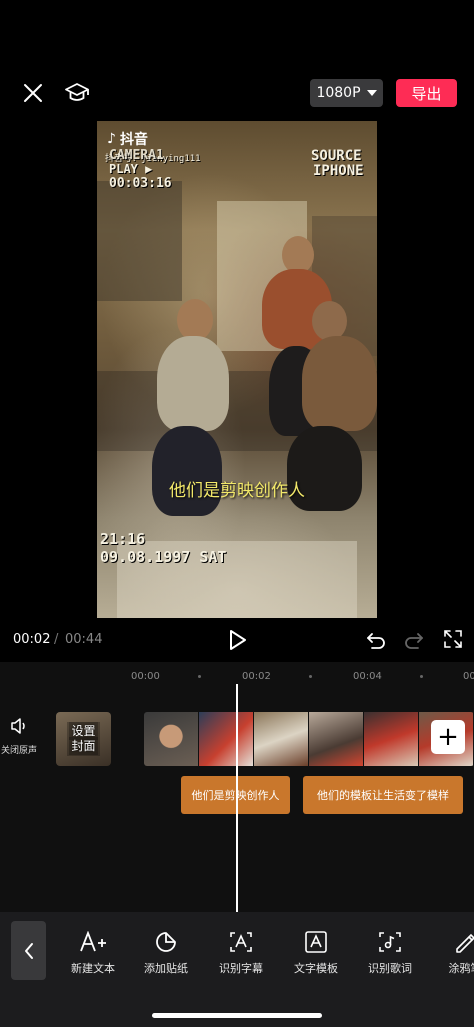  Describe the element at coordinates (316, 942) in the screenshot. I see `text-template-icon` at that location.